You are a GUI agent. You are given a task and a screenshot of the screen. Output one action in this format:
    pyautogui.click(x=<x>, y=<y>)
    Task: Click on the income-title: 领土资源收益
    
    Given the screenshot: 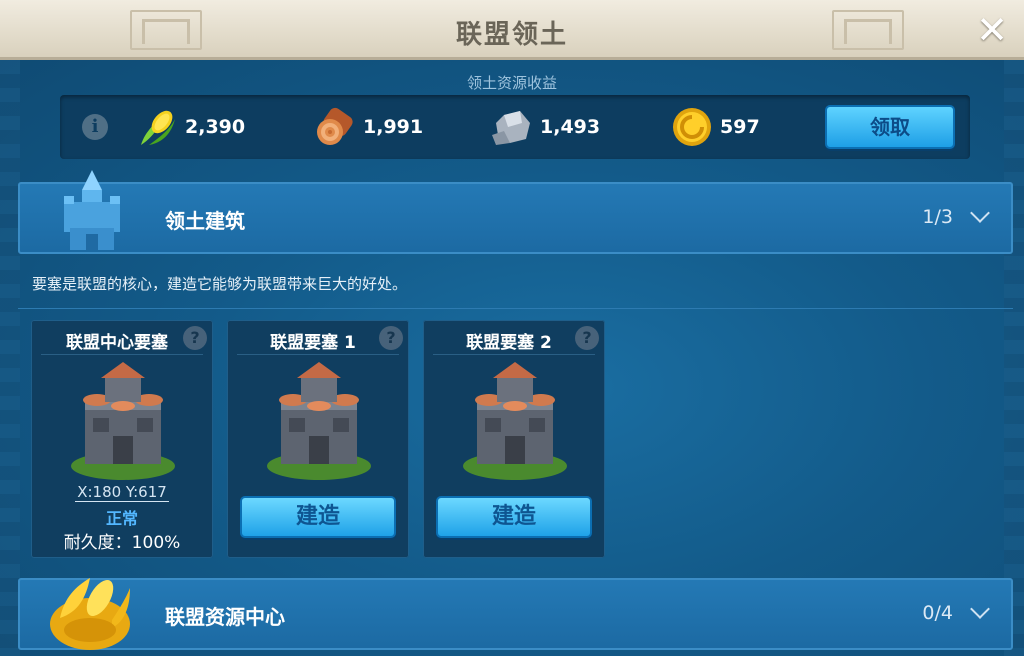 What is the action you would take?
    pyautogui.click(x=511, y=83)
    